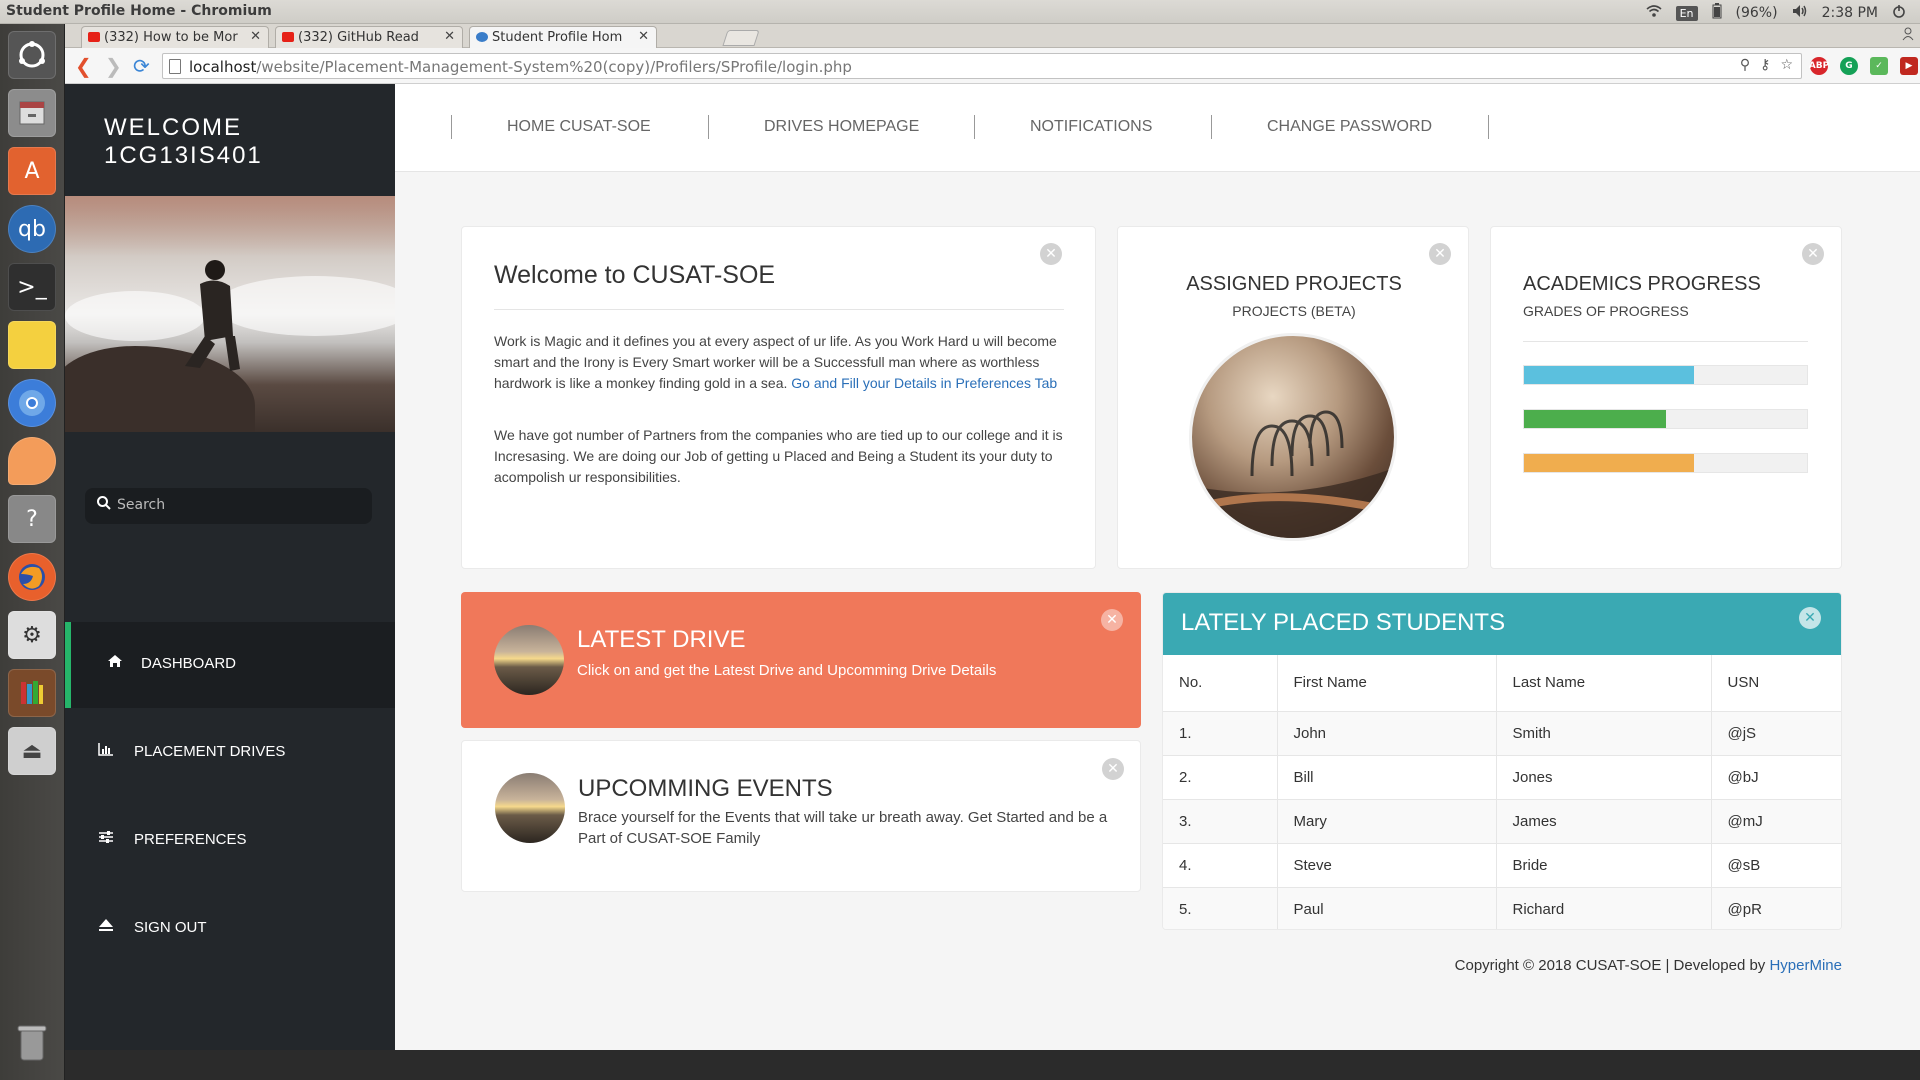  I want to click on files-icon, so click(32, 113).